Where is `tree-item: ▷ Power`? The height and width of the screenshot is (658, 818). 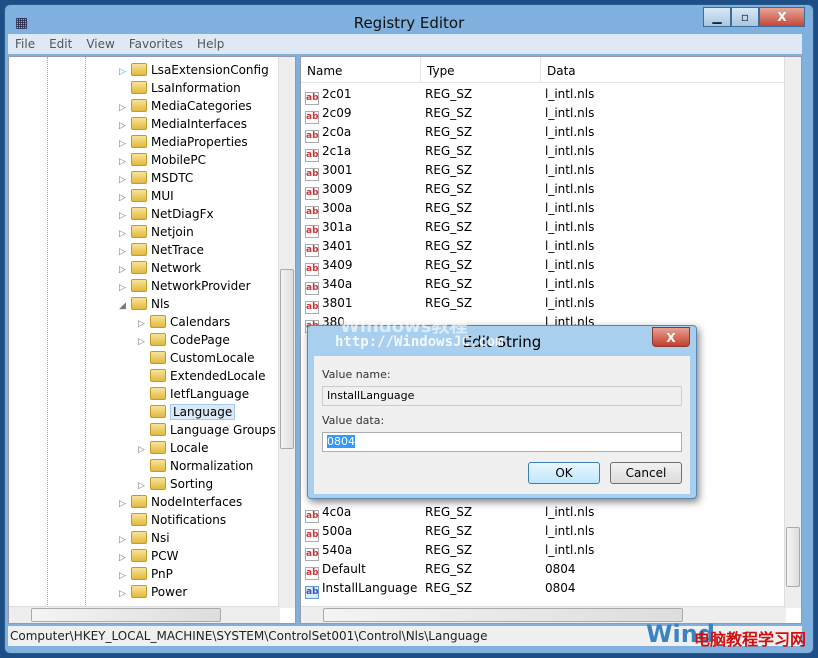
tree-item: ▷ Power is located at coordinates (153, 592).